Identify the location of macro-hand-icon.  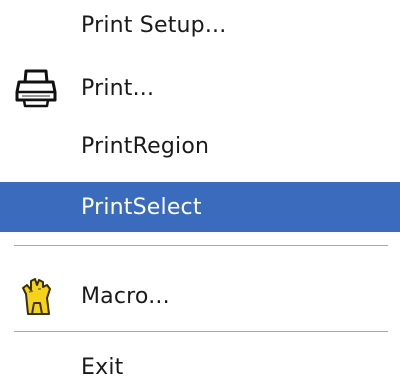
(36, 296).